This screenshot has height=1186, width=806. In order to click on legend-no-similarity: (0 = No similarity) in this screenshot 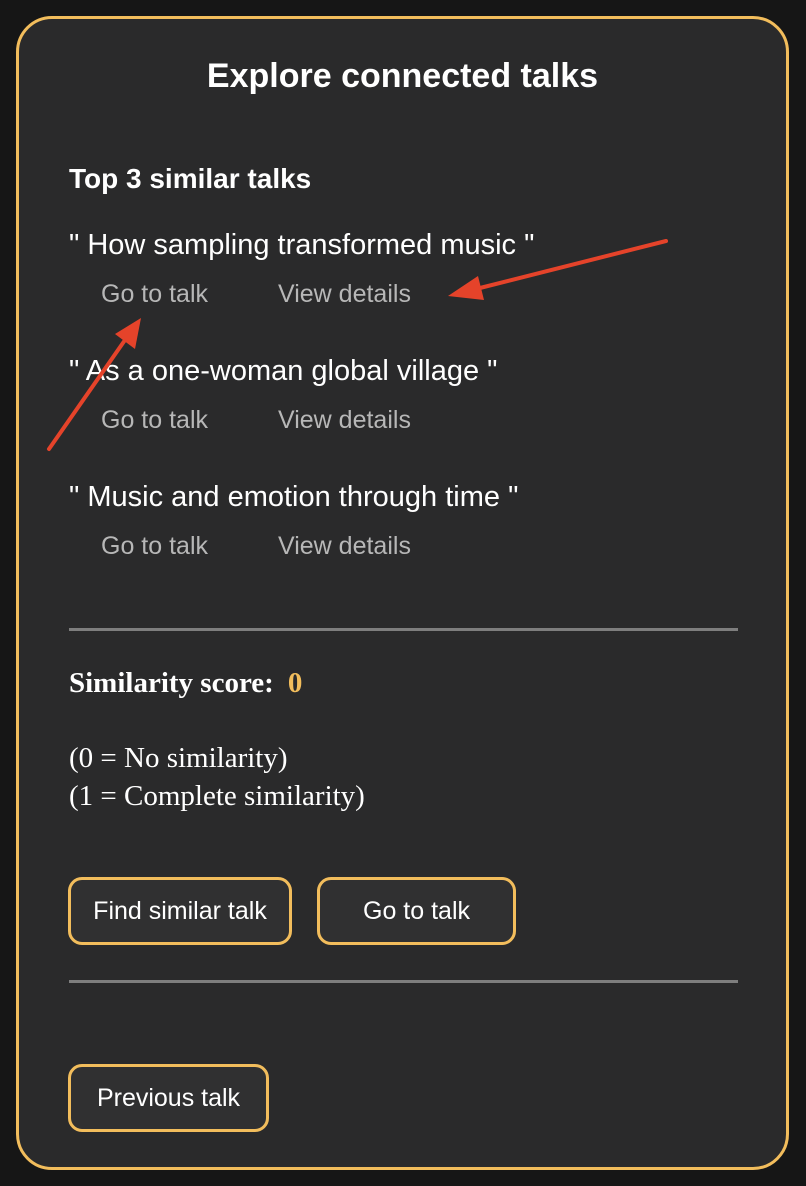, I will do `click(178, 758)`.